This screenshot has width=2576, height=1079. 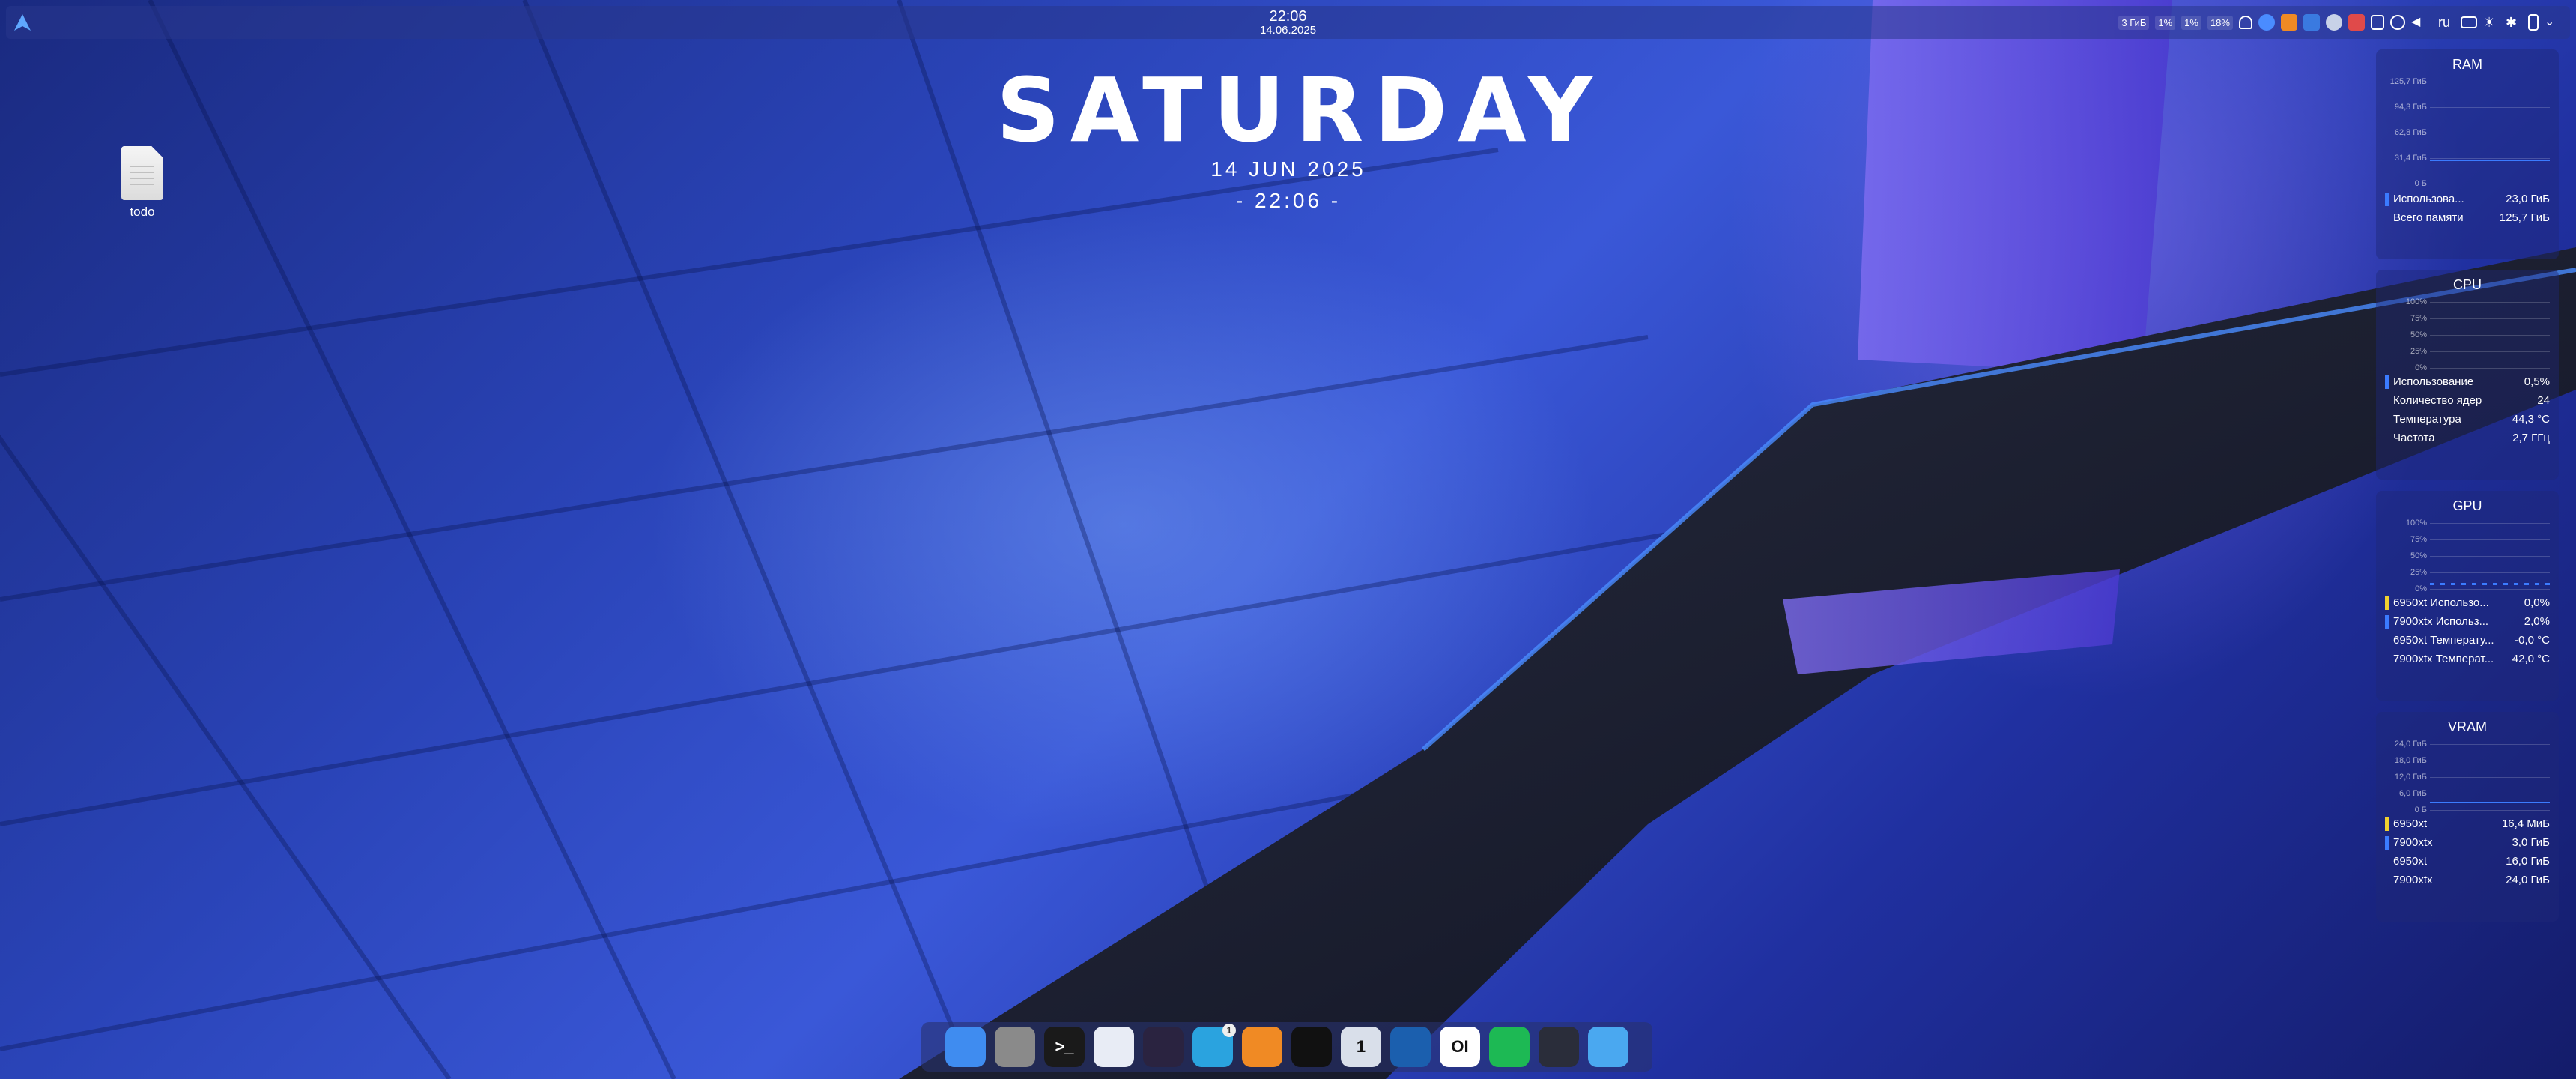 I want to click on terminal-app-icon: >_, so click(x=1064, y=1047).